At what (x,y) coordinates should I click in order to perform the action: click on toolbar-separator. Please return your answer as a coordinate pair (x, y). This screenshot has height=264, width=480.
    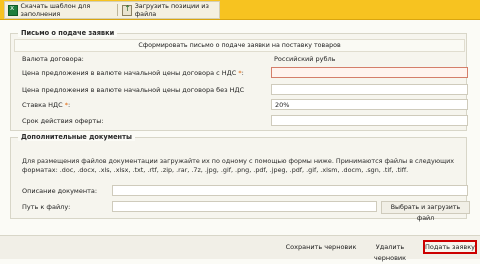
    Looking at the image, I should click on (118, 10).